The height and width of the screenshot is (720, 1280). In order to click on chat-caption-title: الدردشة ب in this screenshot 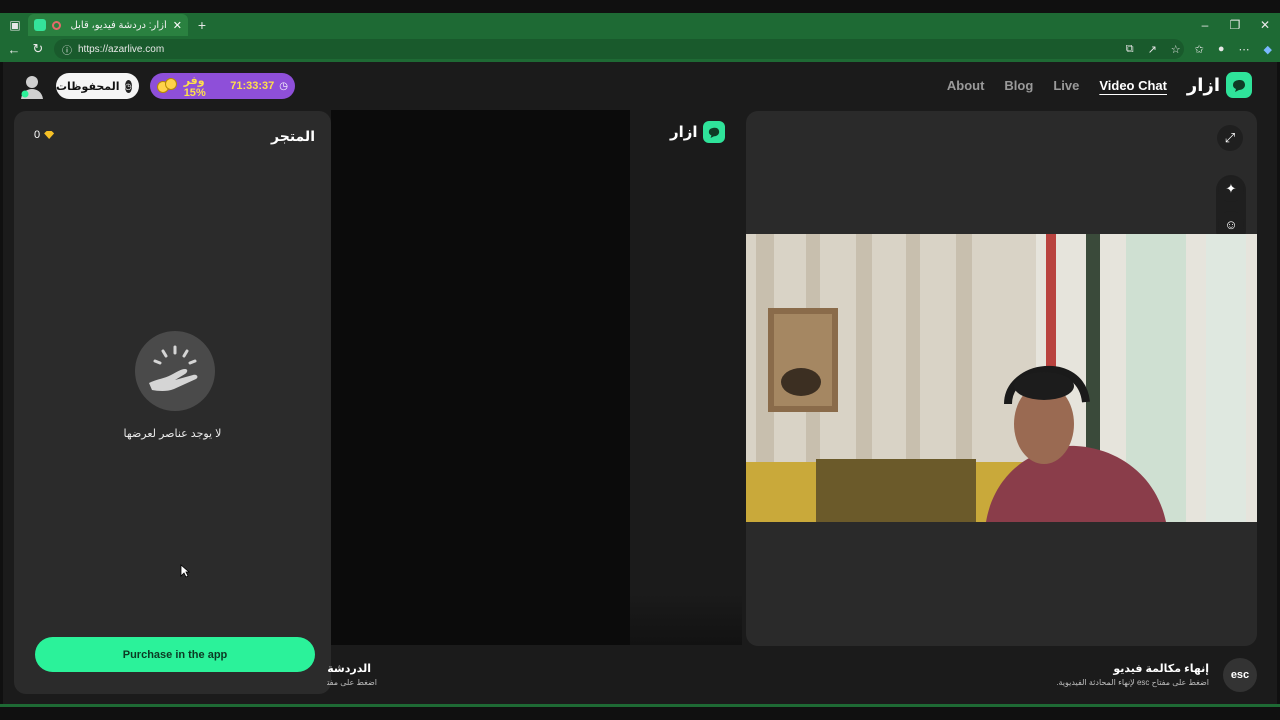, I will do `click(349, 669)`.